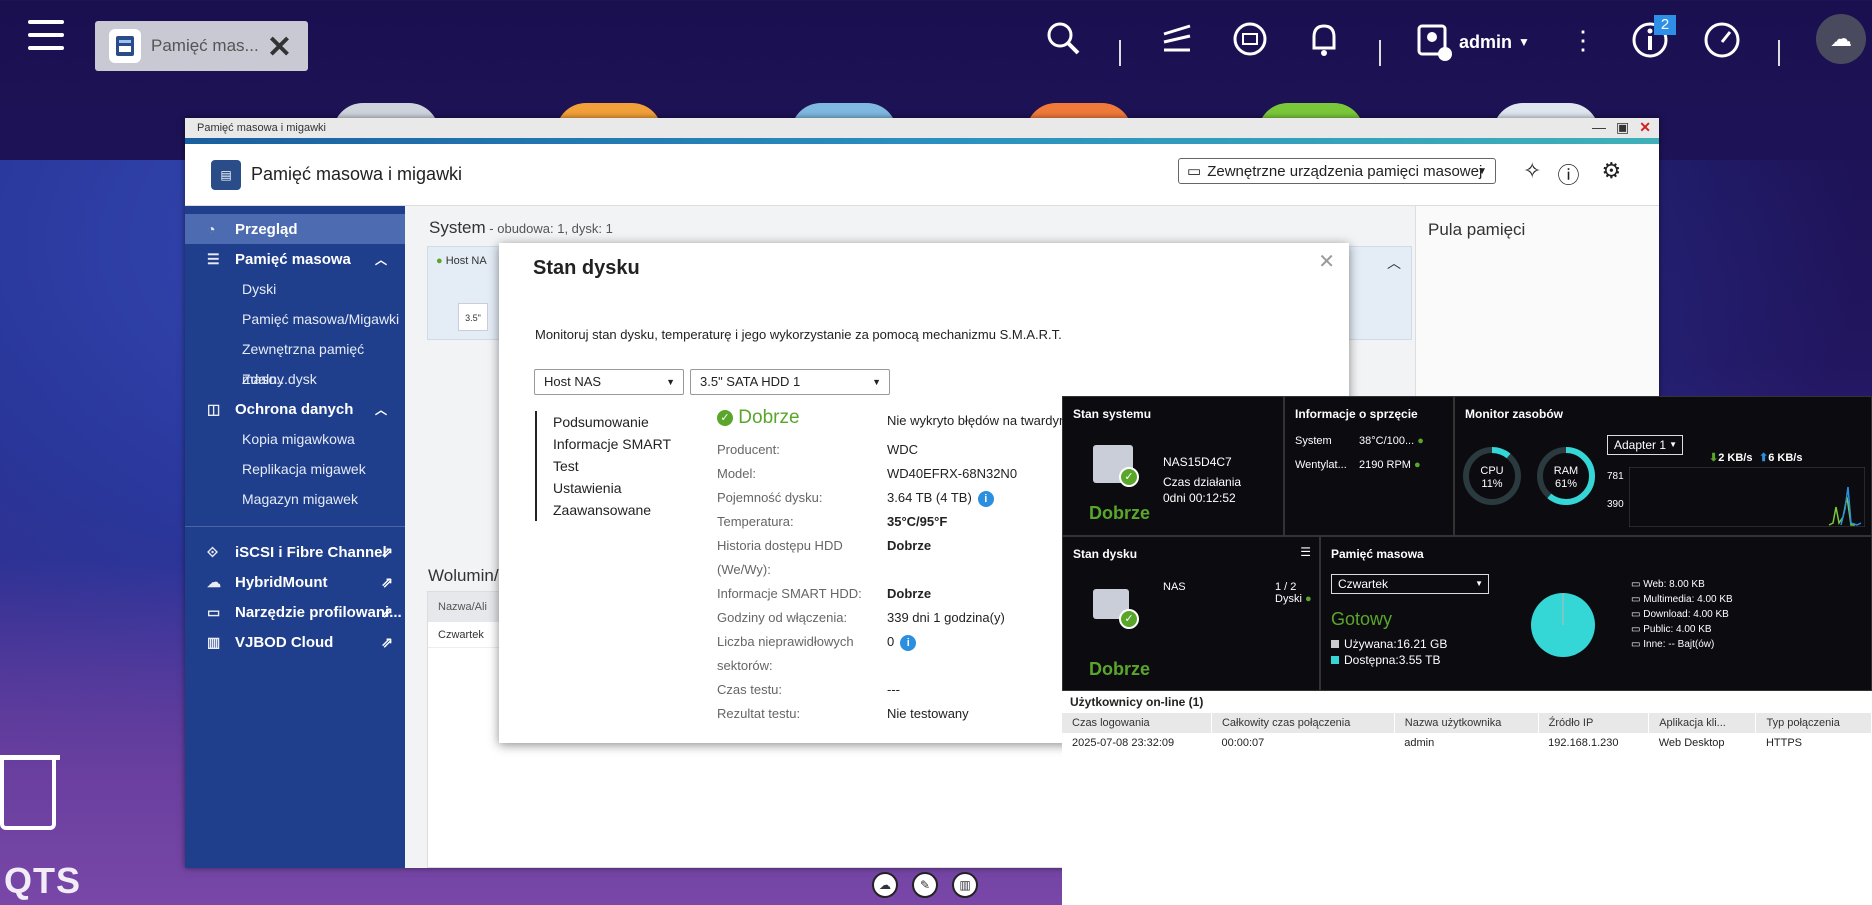 The image size is (1872, 905). I want to click on sidebar-item-iscsi: ⟐ iSCSI i Fibre Channel ⇗, so click(295, 552).